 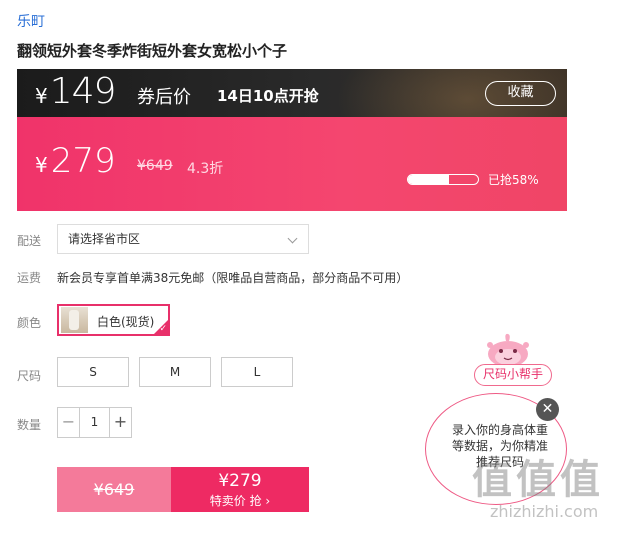 What do you see at coordinates (29, 425) in the screenshot?
I see `quantity-label: 数量` at bounding box center [29, 425].